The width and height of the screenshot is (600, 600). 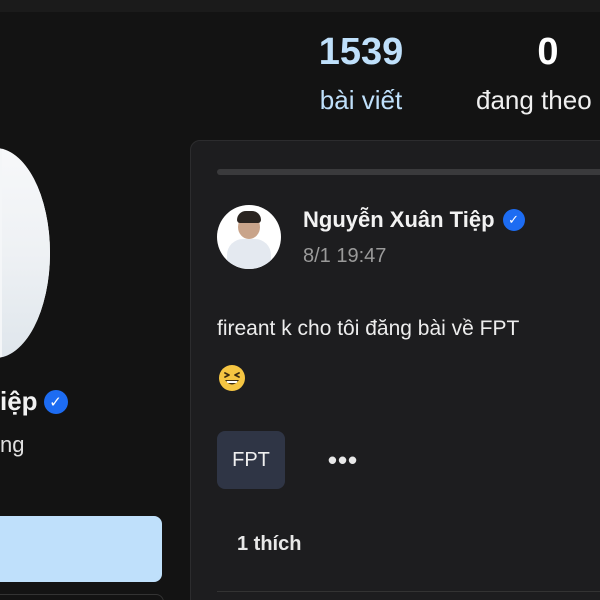 What do you see at coordinates (249, 254) in the screenshot?
I see `author-avatar-shirt` at bounding box center [249, 254].